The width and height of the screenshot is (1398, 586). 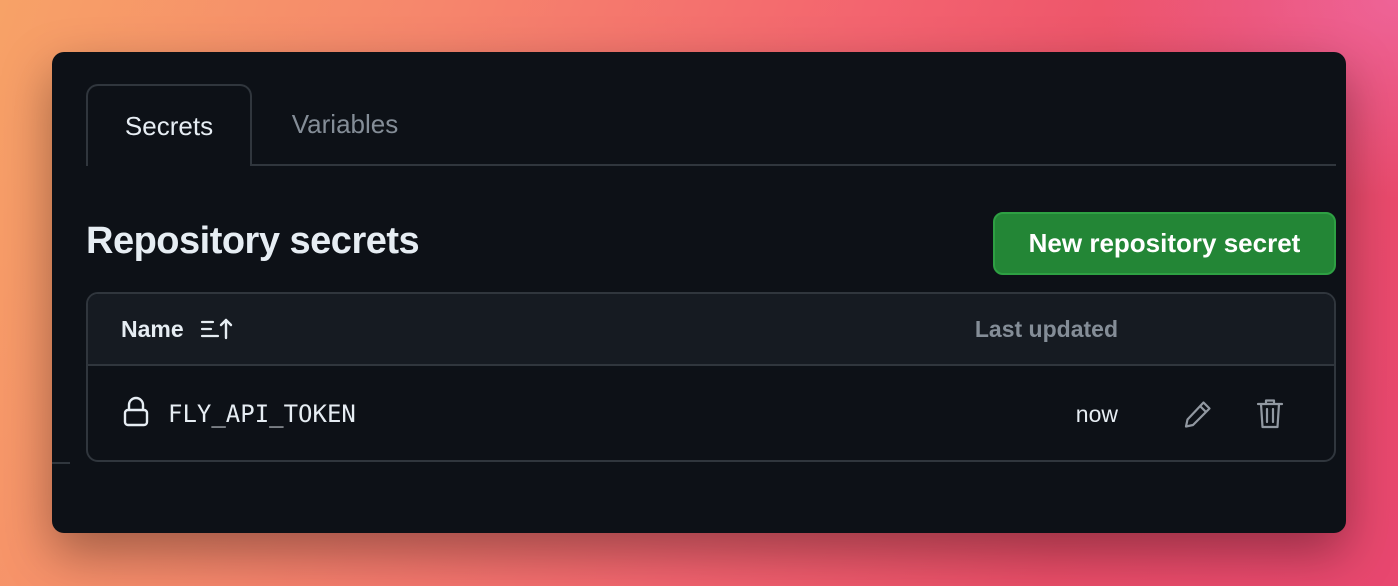 I want to click on table-row: FLY_API_TOKEN now, so click(x=711, y=413).